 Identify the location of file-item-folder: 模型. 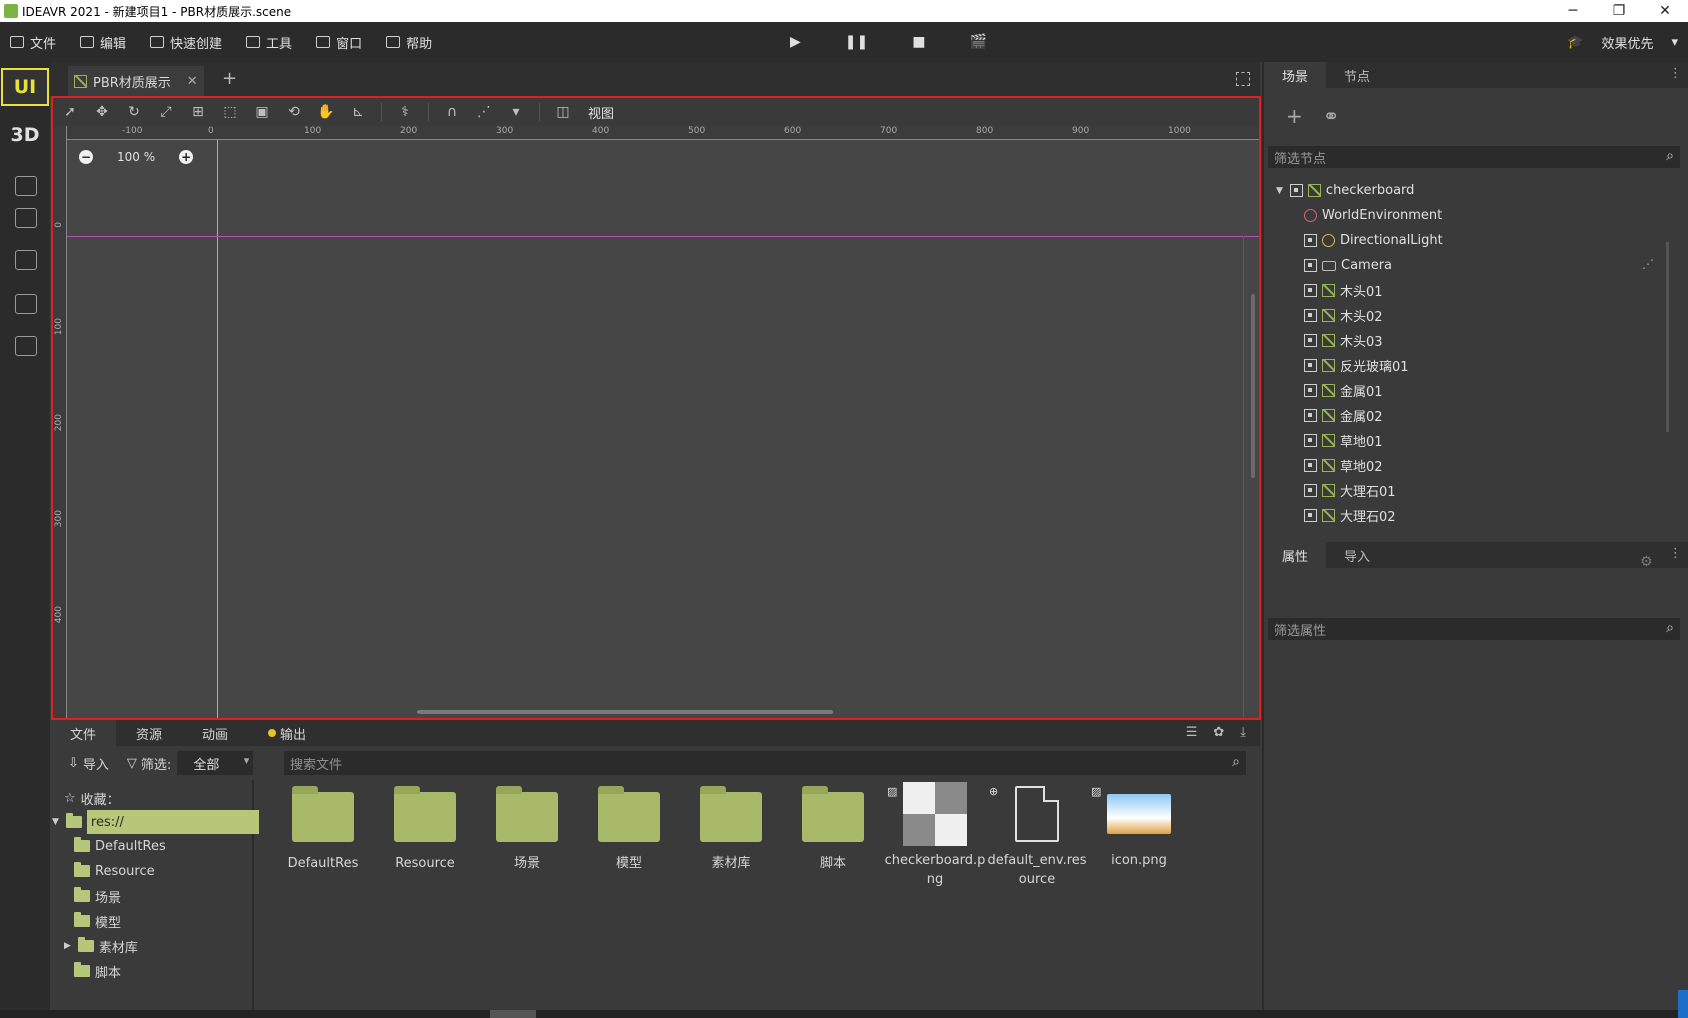
(629, 827).